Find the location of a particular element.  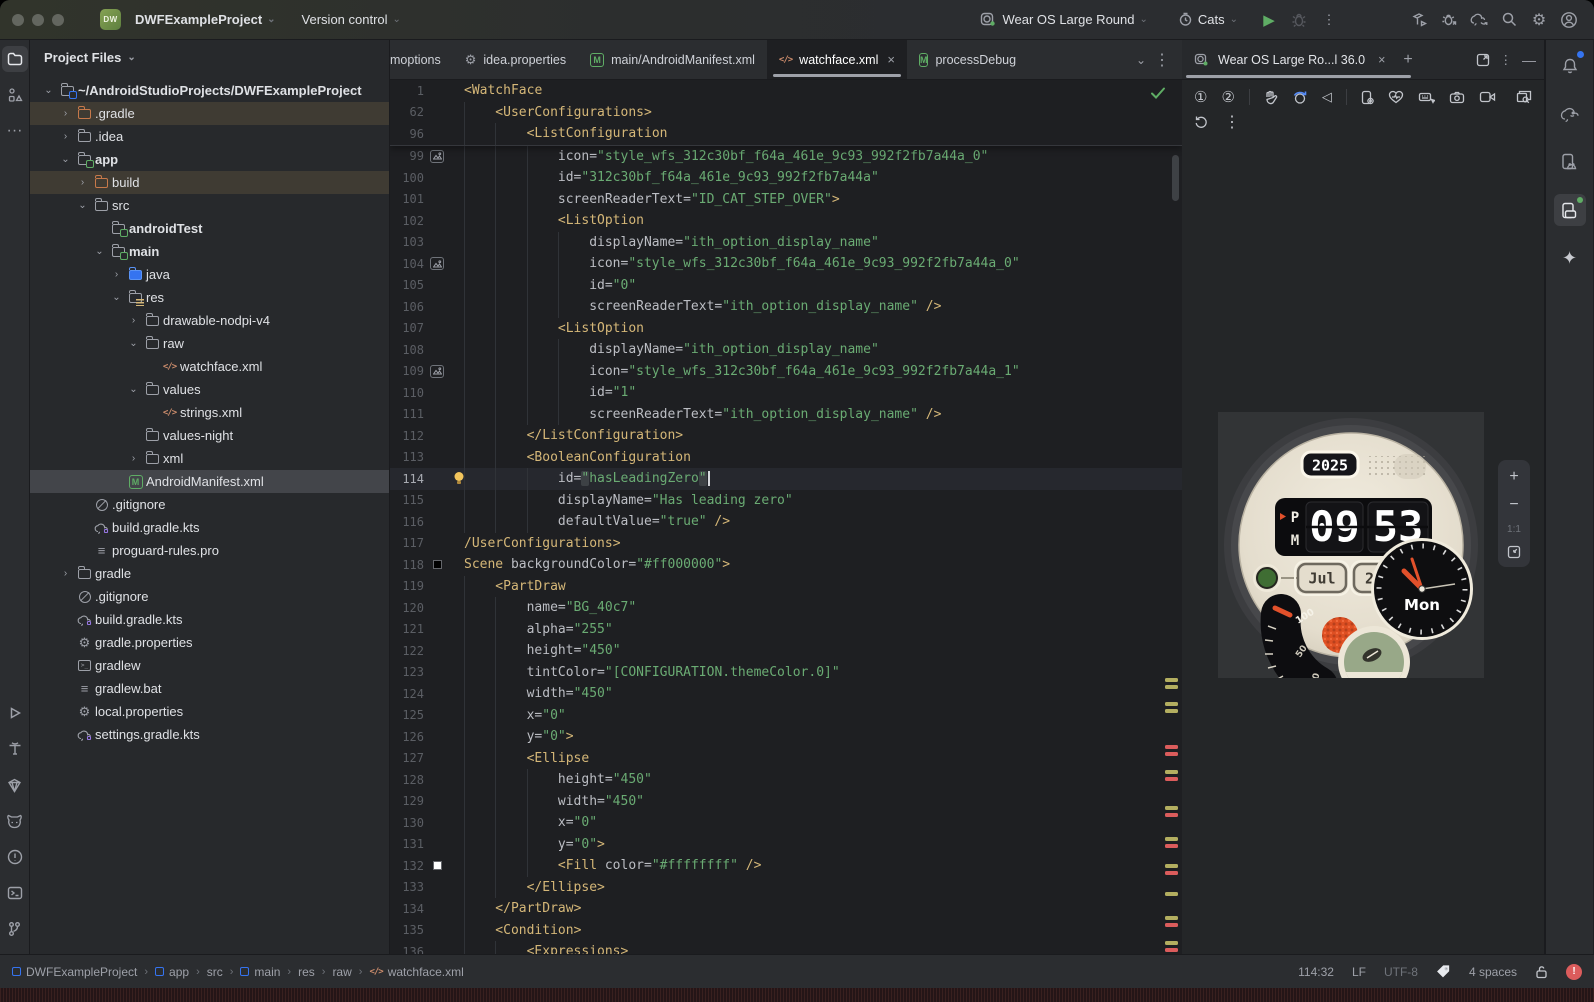

encoding: UTF-8 is located at coordinates (1401, 972).